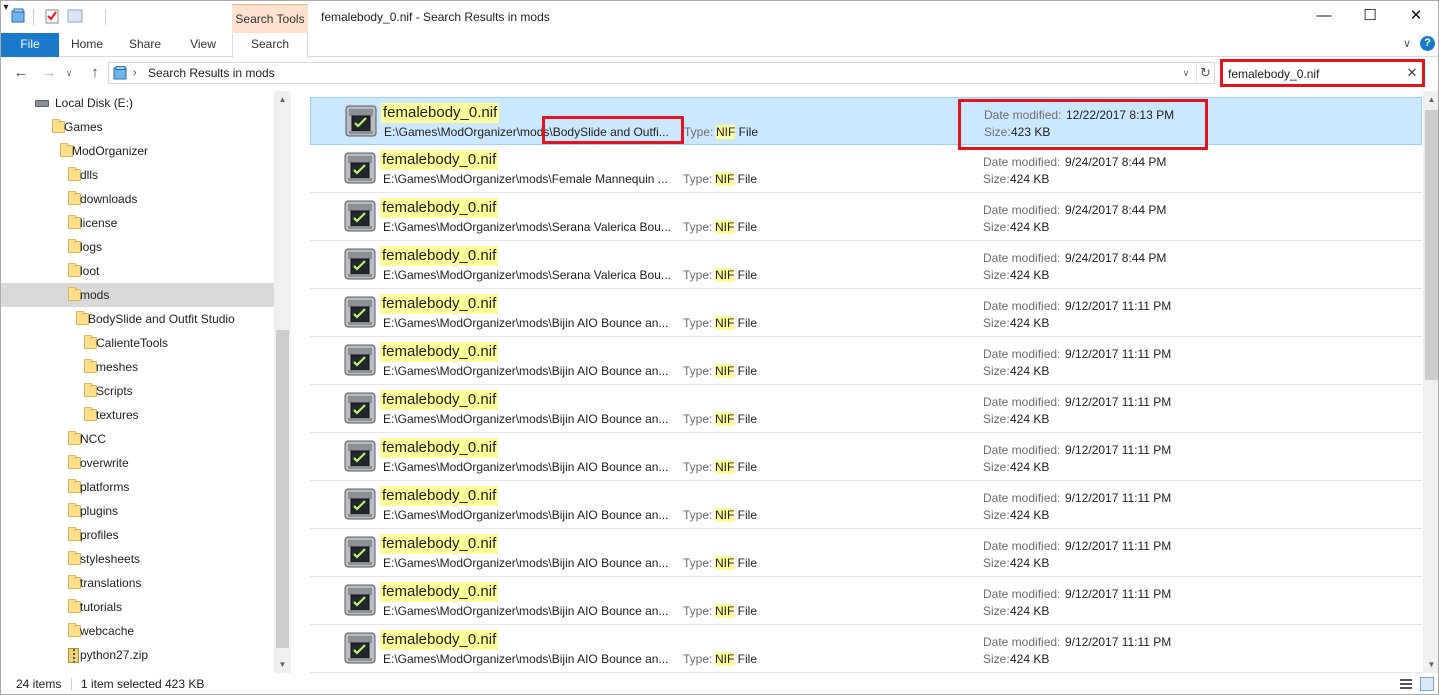 This screenshot has height=695, width=1439. Describe the element at coordinates (1415, 17) in the screenshot. I see `close-button: ✕` at that location.